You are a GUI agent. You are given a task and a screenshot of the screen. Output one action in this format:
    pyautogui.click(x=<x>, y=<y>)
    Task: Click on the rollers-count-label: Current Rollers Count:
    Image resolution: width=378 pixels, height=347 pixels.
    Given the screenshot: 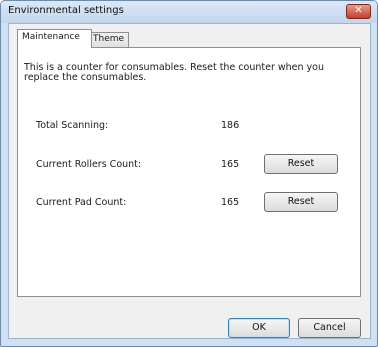 What is the action you would take?
    pyautogui.click(x=89, y=164)
    